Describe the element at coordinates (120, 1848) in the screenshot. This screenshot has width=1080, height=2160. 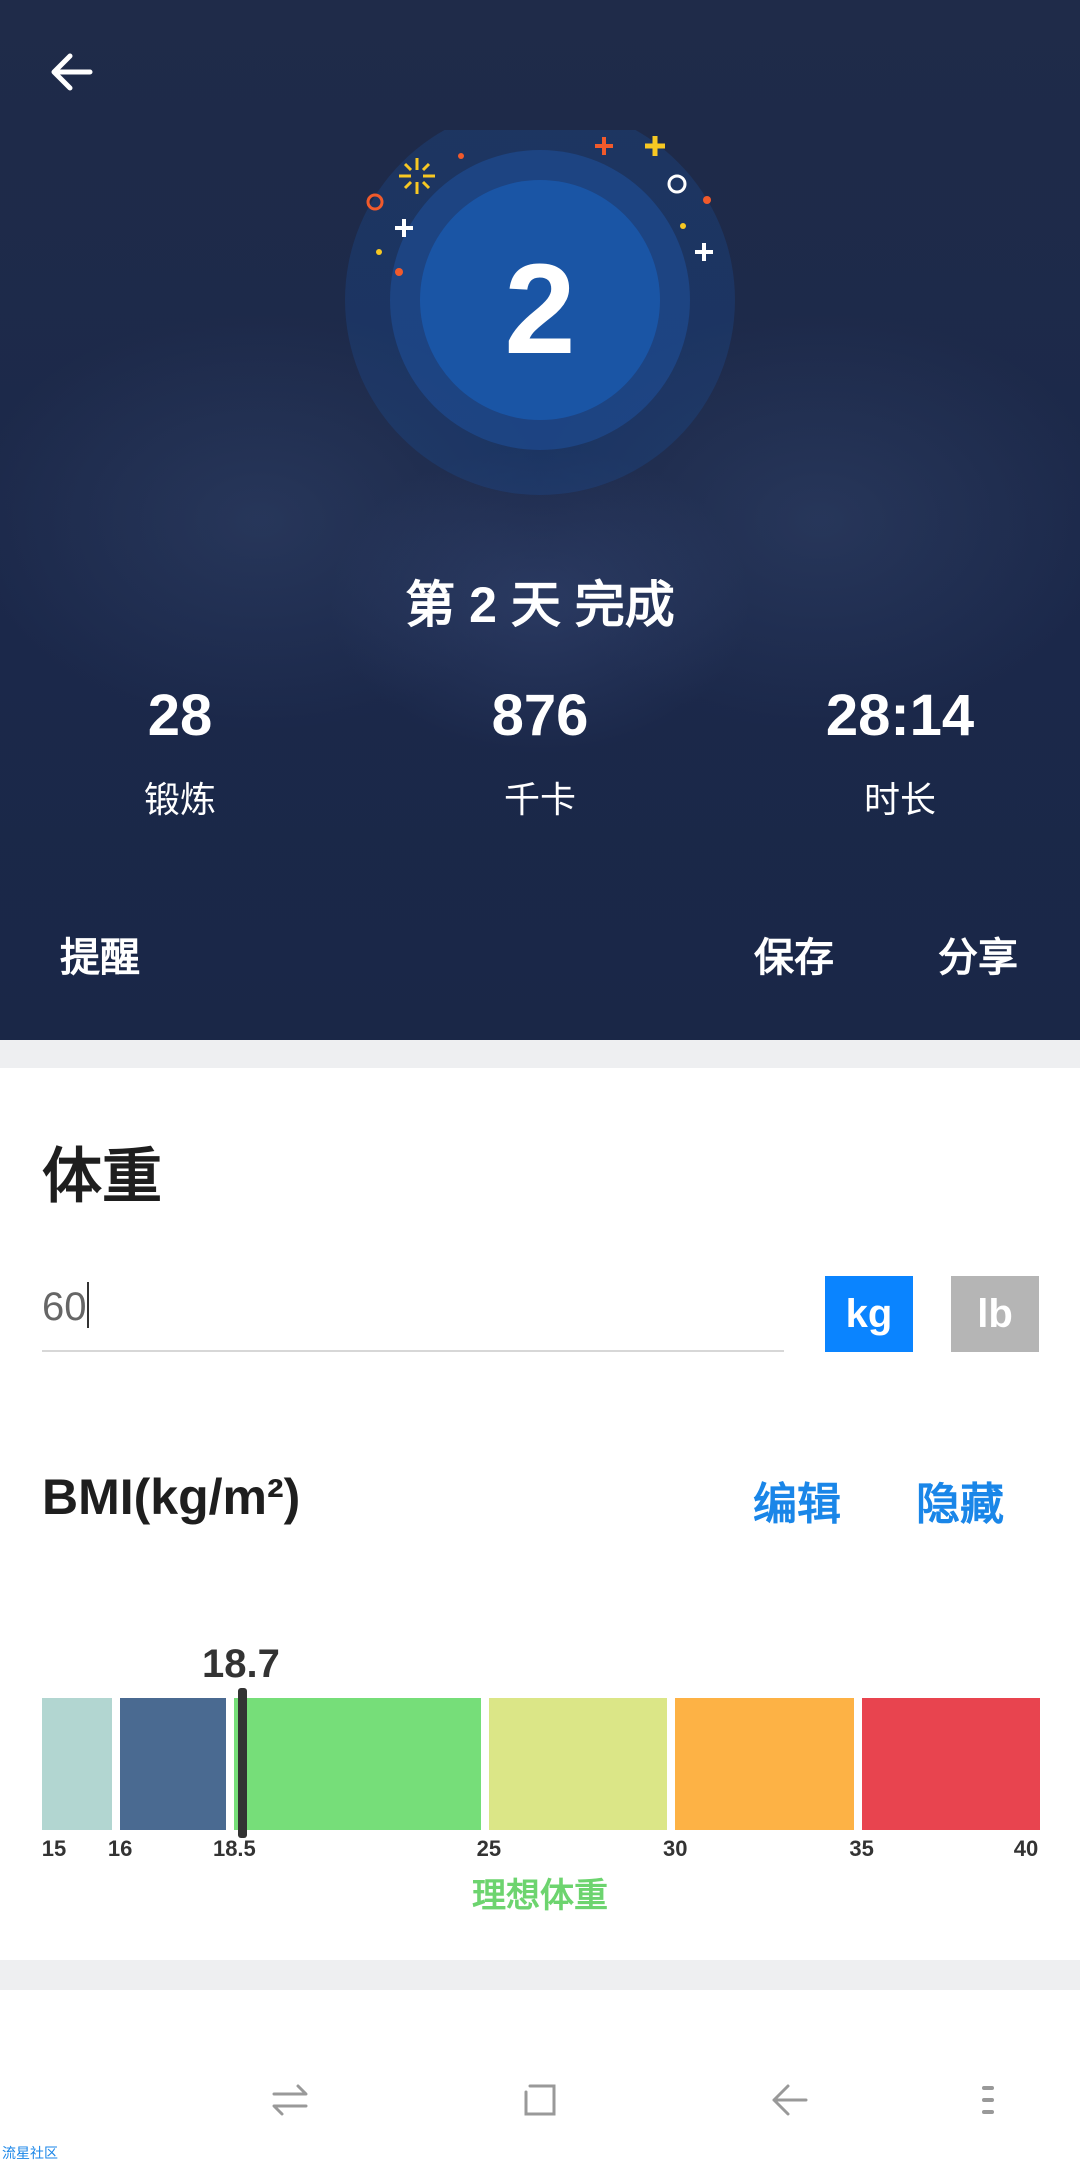
I see `bmi-tick-label: 16` at that location.